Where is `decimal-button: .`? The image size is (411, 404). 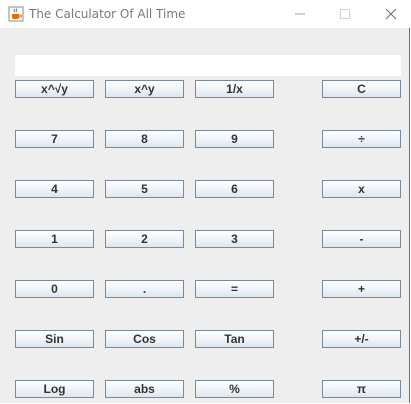 decimal-button: . is located at coordinates (144, 289).